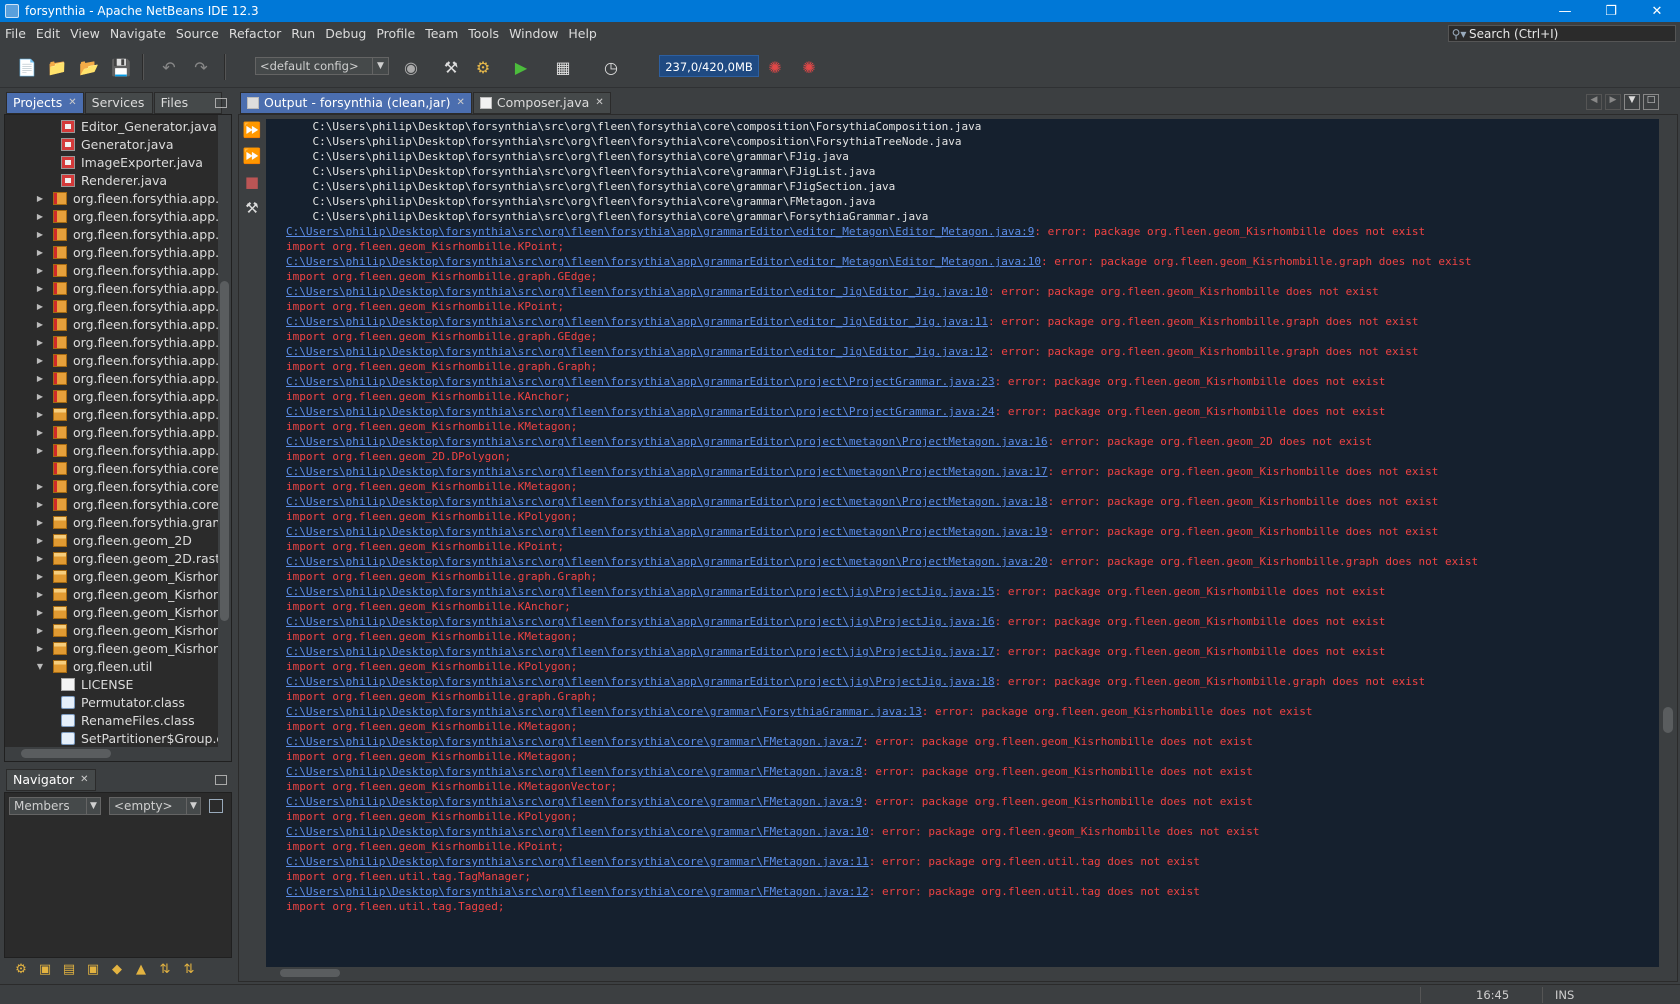 The image size is (1680, 1004). Describe the element at coordinates (483, 33) in the screenshot. I see `menu-tools: Tools` at that location.